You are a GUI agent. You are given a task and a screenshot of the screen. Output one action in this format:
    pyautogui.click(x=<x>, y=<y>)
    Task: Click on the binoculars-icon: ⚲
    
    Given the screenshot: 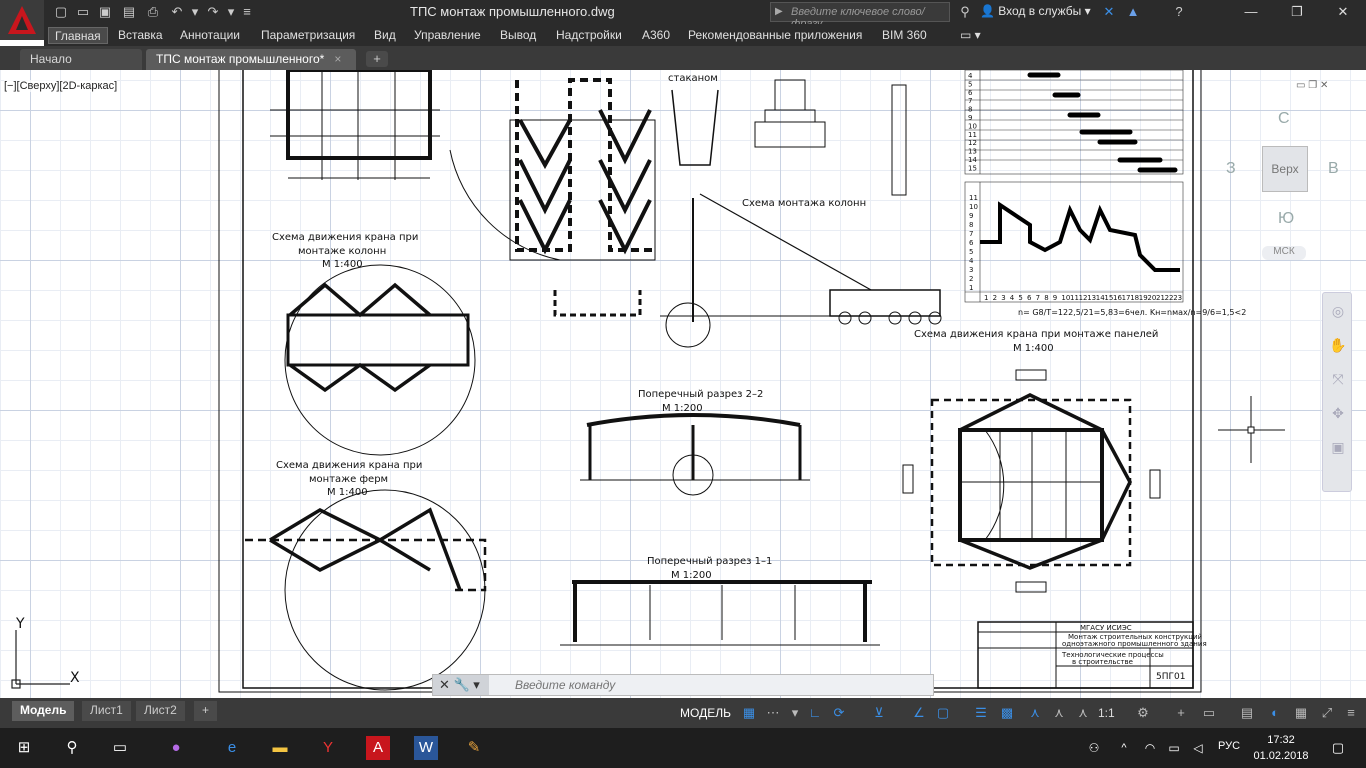 What is the action you would take?
    pyautogui.click(x=965, y=12)
    